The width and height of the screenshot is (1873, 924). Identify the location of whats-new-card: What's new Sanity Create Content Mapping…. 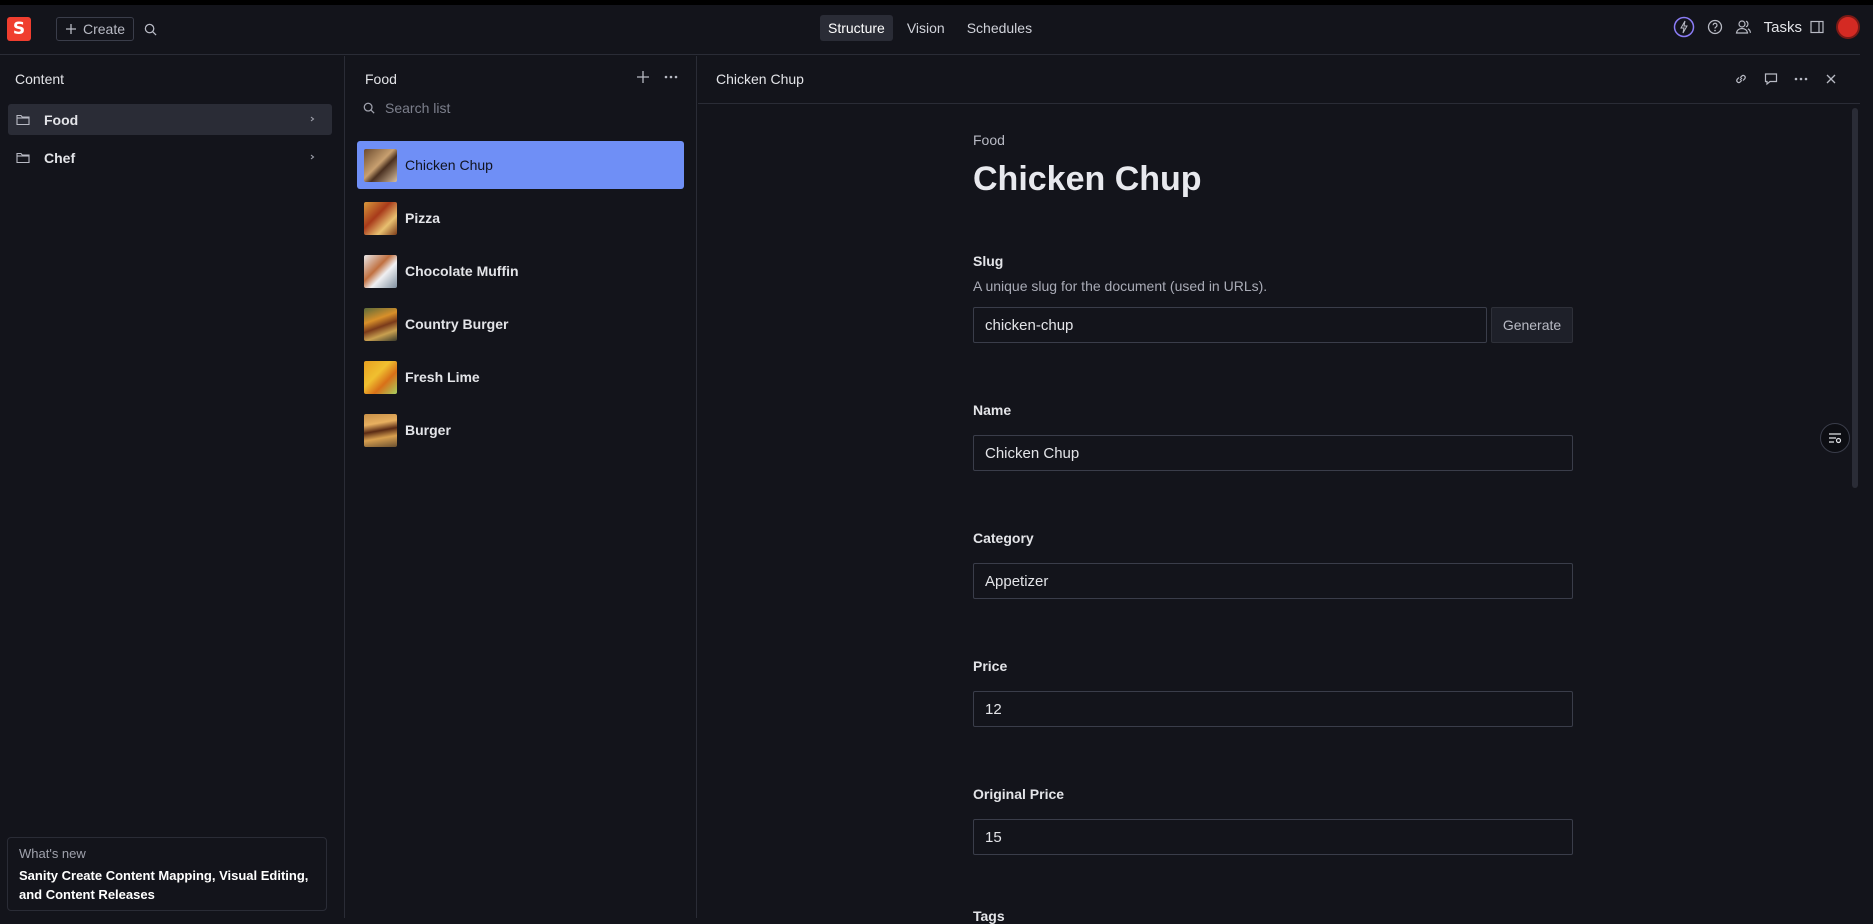
(167, 874).